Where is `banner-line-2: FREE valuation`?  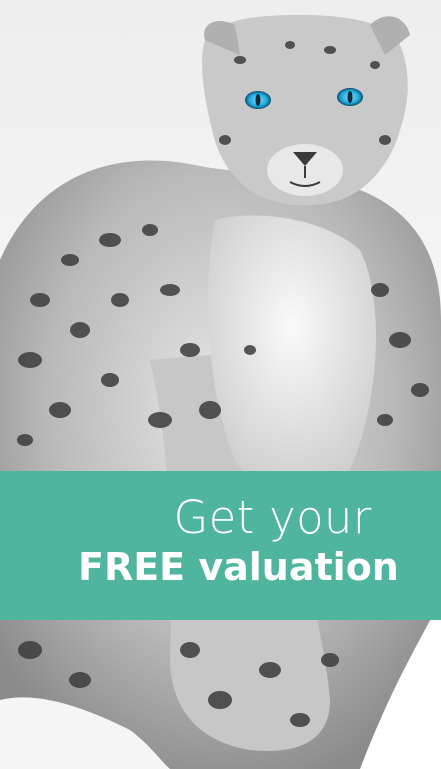 banner-line-2: FREE valuation is located at coordinates (238, 567).